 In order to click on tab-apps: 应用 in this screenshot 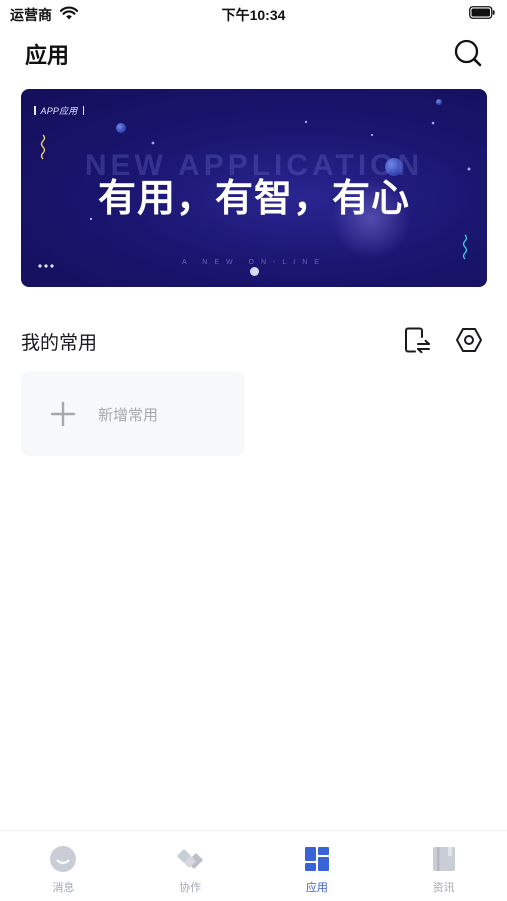, I will do `click(317, 866)`.